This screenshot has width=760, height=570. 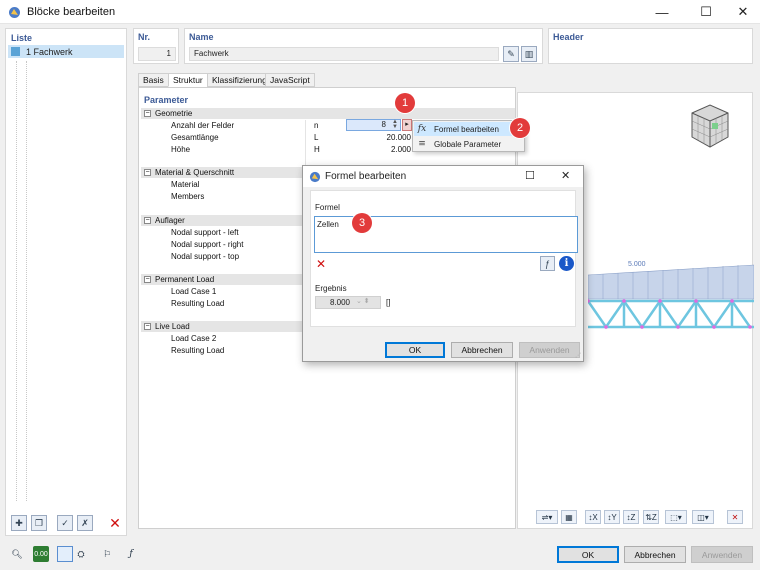 I want to click on close-button: ✕, so click(x=743, y=12).